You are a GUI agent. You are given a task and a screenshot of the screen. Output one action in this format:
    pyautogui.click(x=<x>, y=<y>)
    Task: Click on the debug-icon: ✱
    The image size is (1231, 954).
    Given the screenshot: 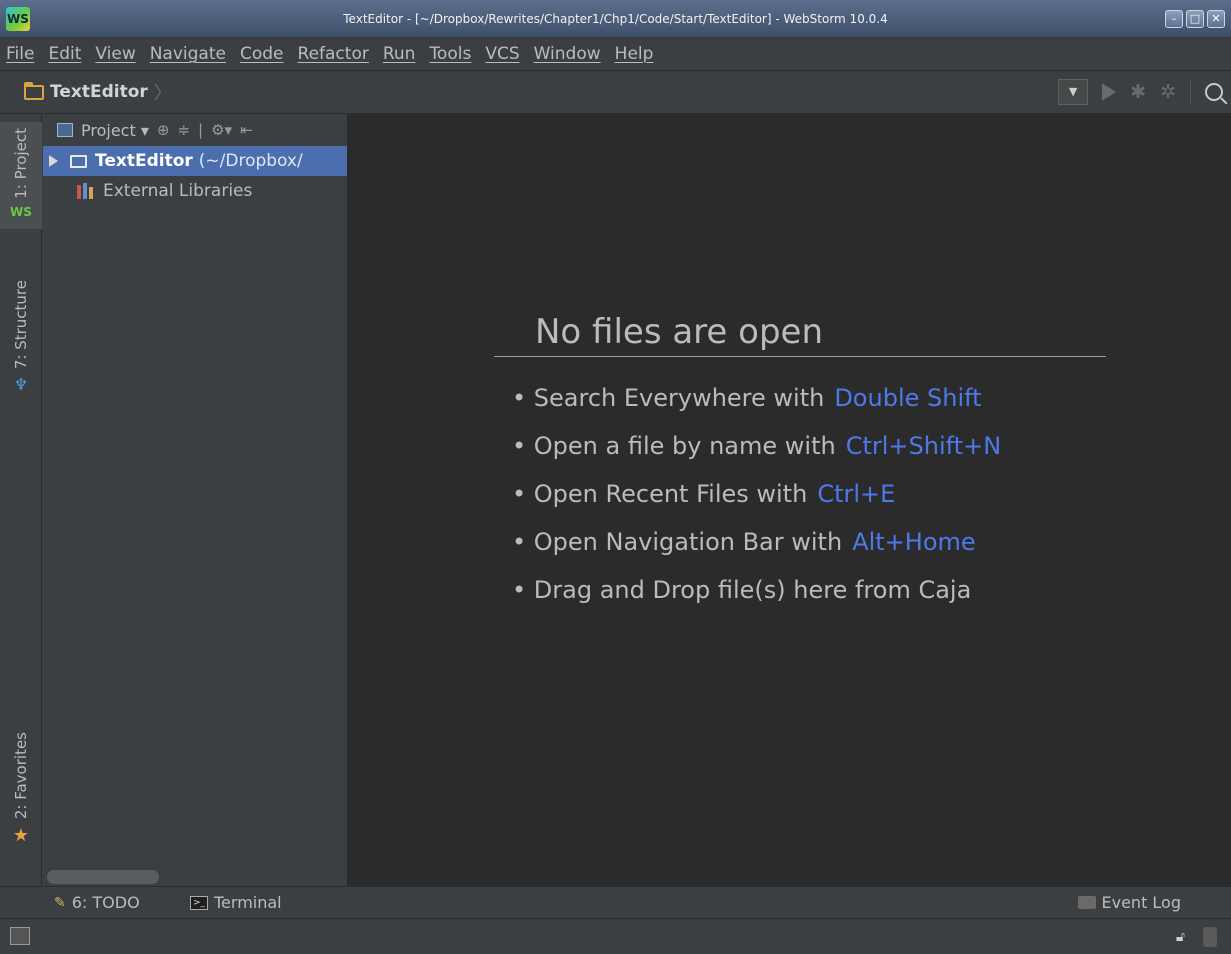 What is the action you would take?
    pyautogui.click(x=1138, y=92)
    